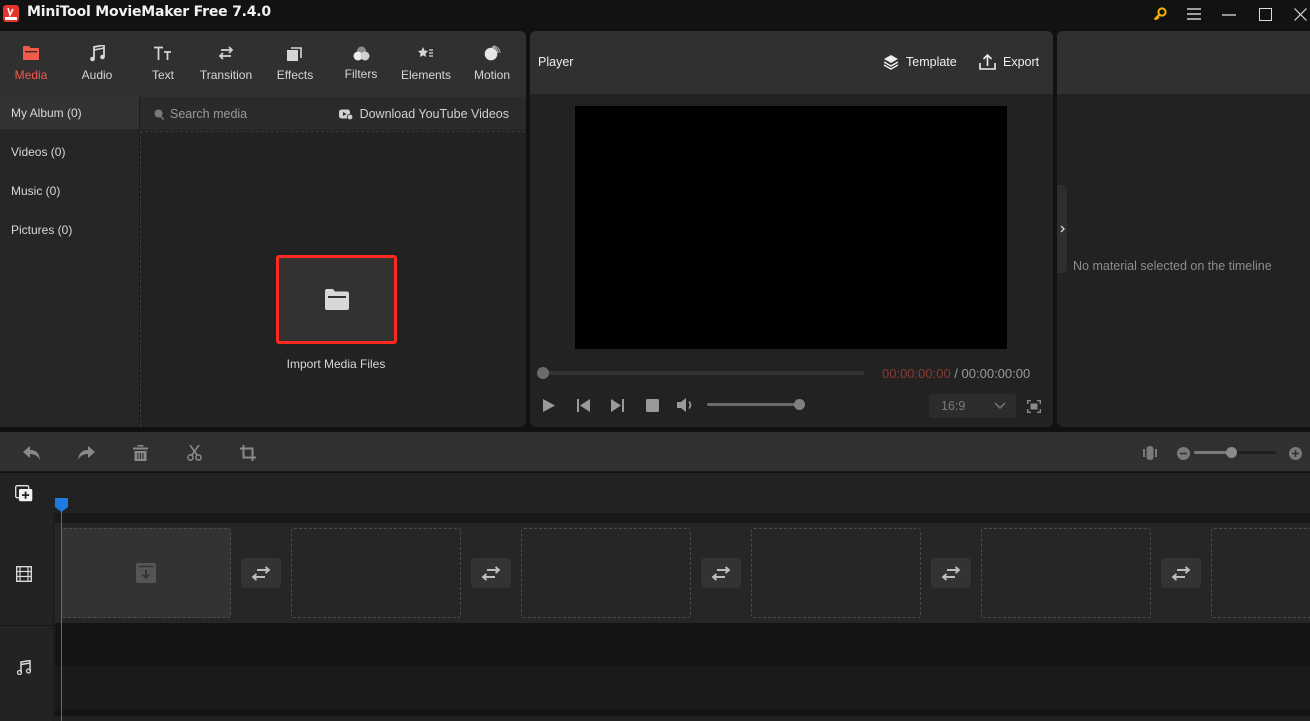 The height and width of the screenshot is (721, 1310). What do you see at coordinates (543, 373) in the screenshot?
I see `seek-handle` at bounding box center [543, 373].